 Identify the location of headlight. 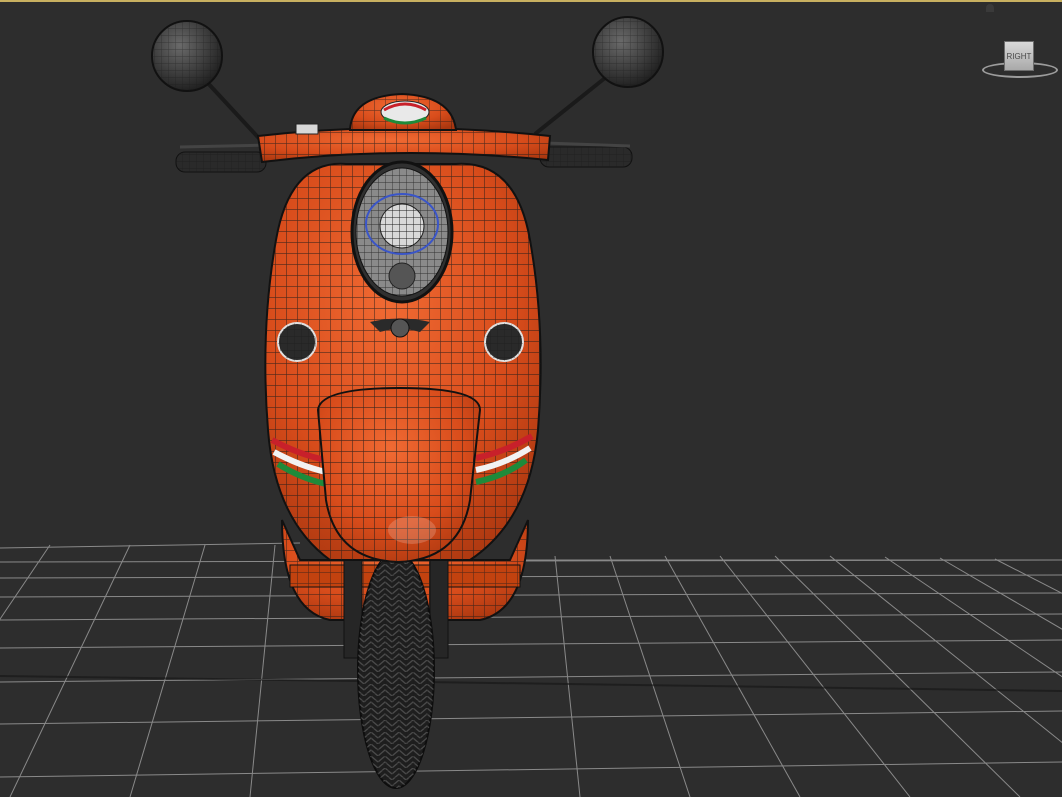
(402, 232).